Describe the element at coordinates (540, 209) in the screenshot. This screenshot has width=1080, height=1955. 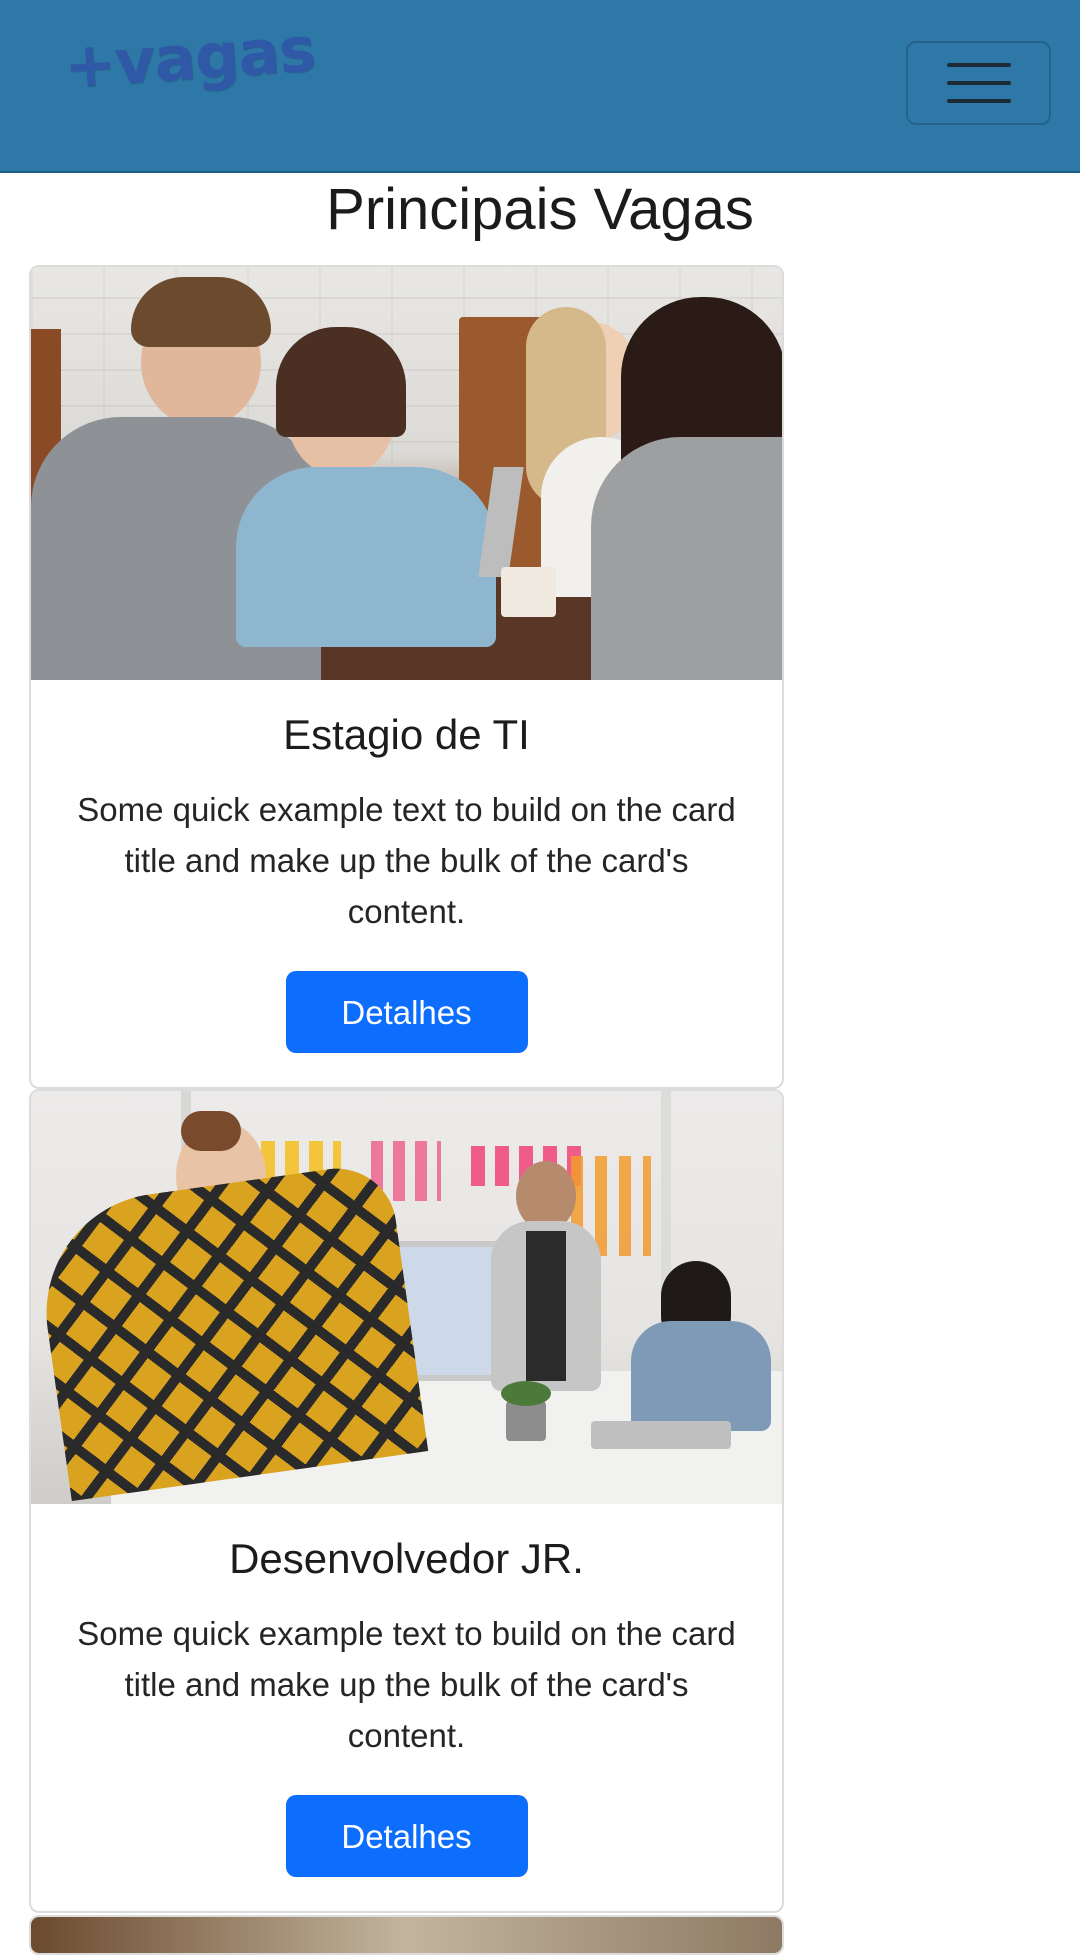
I see `page-title: Principais Vagas` at that location.